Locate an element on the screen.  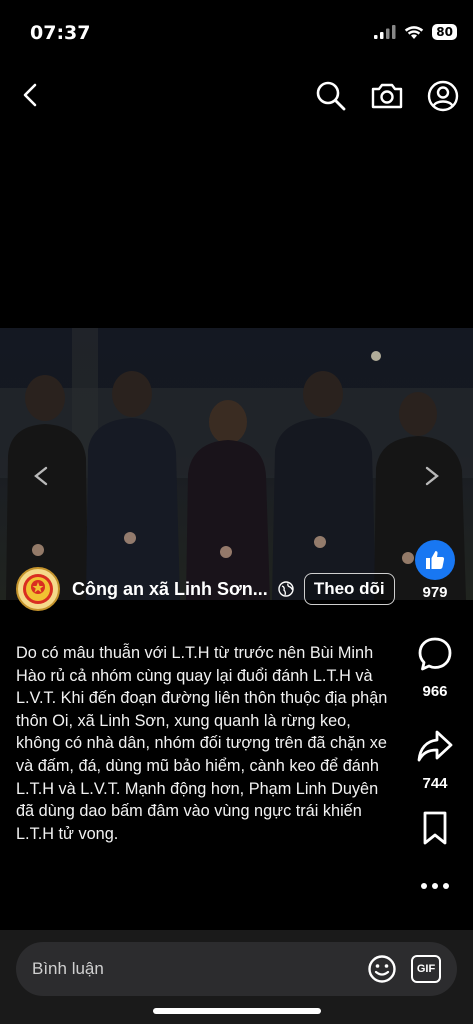
avatar is located at coordinates (38, 589).